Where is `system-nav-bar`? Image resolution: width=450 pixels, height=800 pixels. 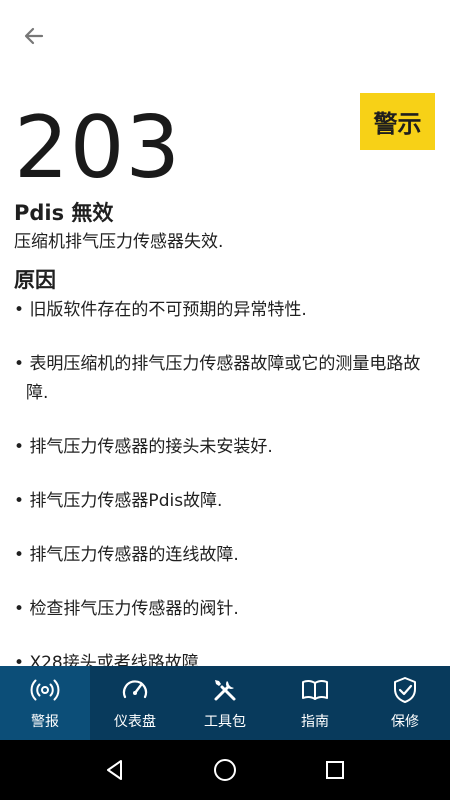
system-nav-bar is located at coordinates (225, 770).